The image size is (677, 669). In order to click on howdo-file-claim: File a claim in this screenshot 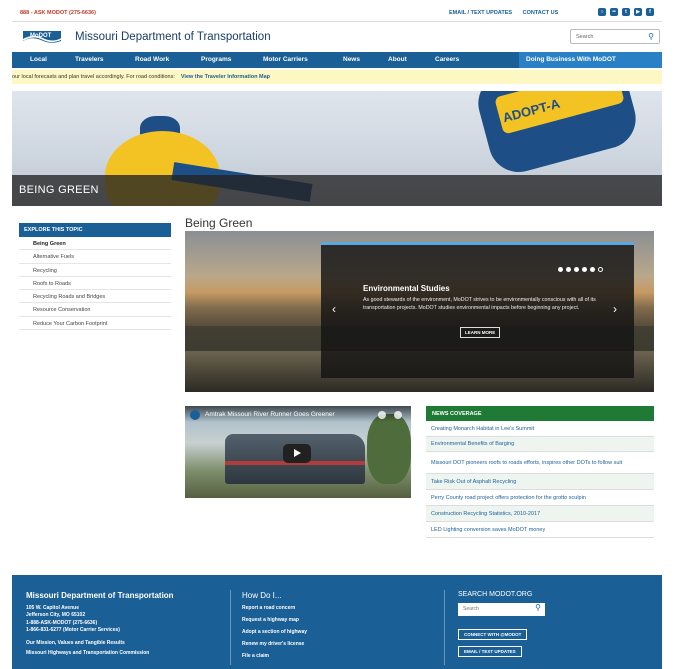, I will do `click(255, 656)`.